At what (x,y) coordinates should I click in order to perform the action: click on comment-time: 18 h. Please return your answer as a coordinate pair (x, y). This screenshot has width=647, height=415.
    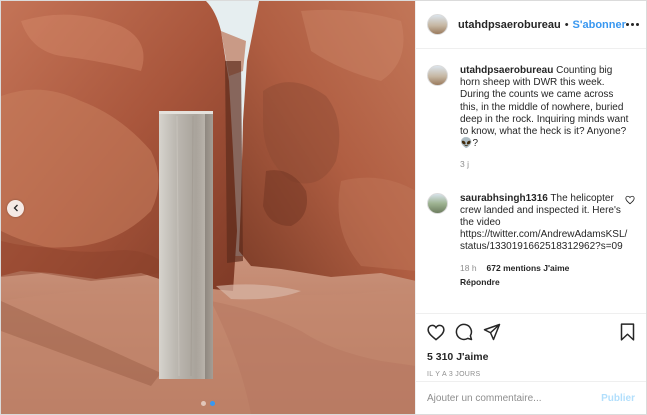
    Looking at the image, I should click on (468, 268).